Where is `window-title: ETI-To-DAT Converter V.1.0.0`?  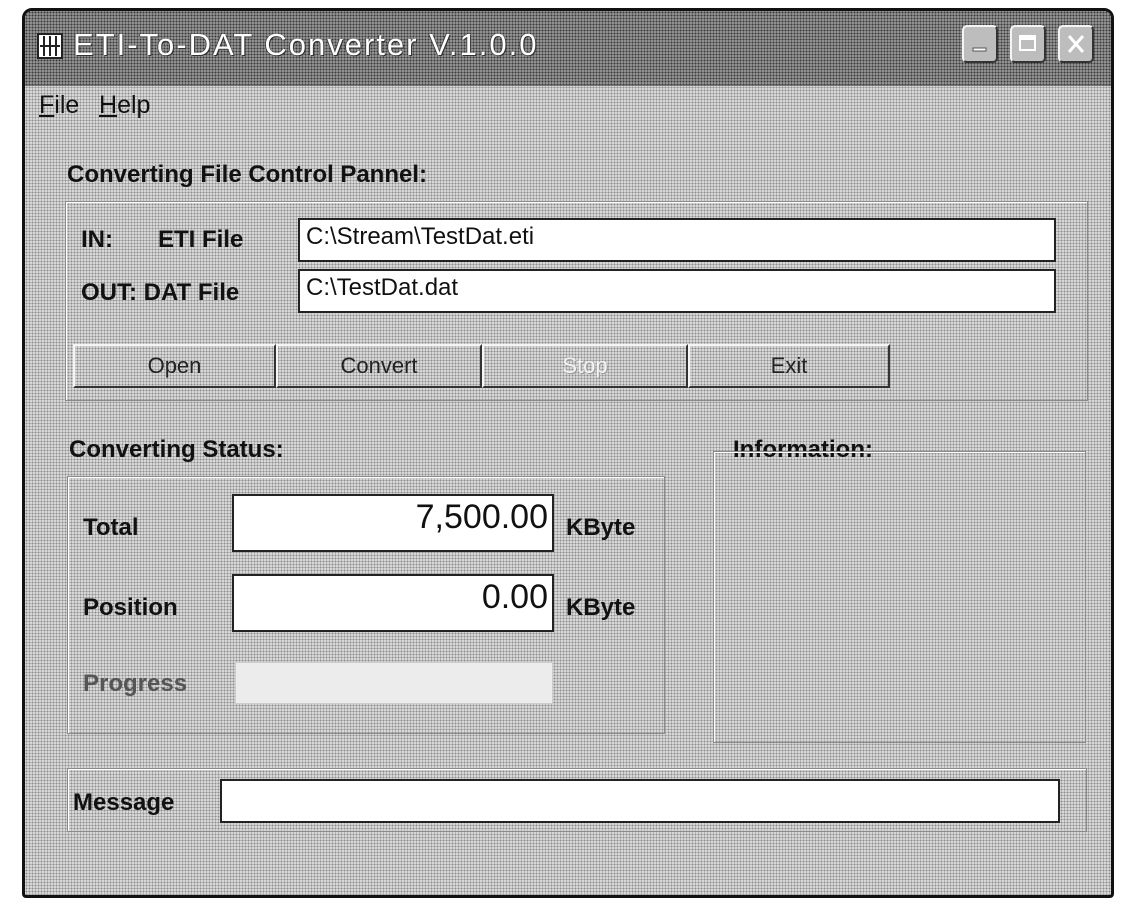
window-title: ETI-To-DAT Converter V.1.0.0 is located at coordinates (306, 44).